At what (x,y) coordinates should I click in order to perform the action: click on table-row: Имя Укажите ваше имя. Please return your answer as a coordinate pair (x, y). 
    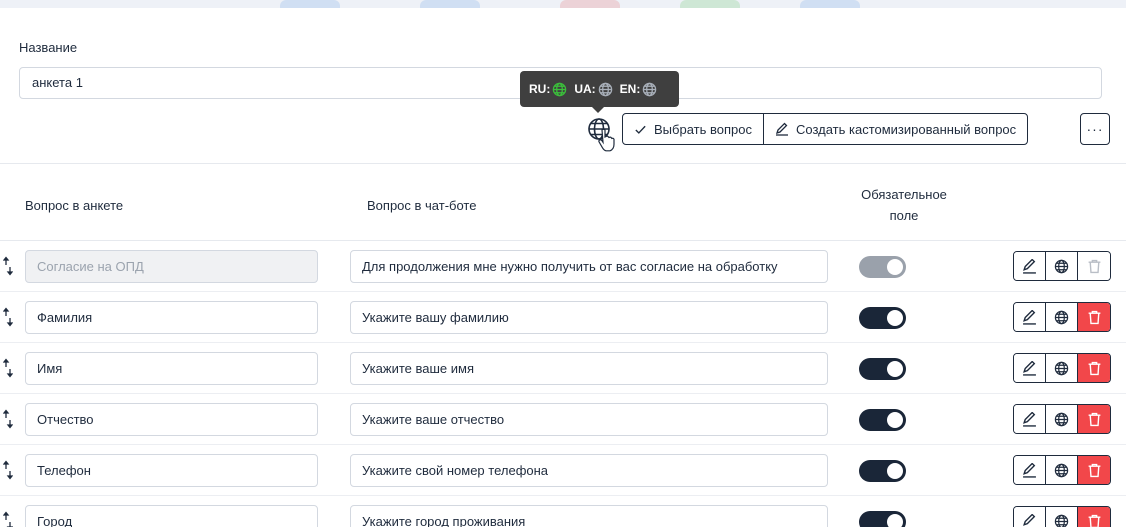
    Looking at the image, I should click on (563, 368).